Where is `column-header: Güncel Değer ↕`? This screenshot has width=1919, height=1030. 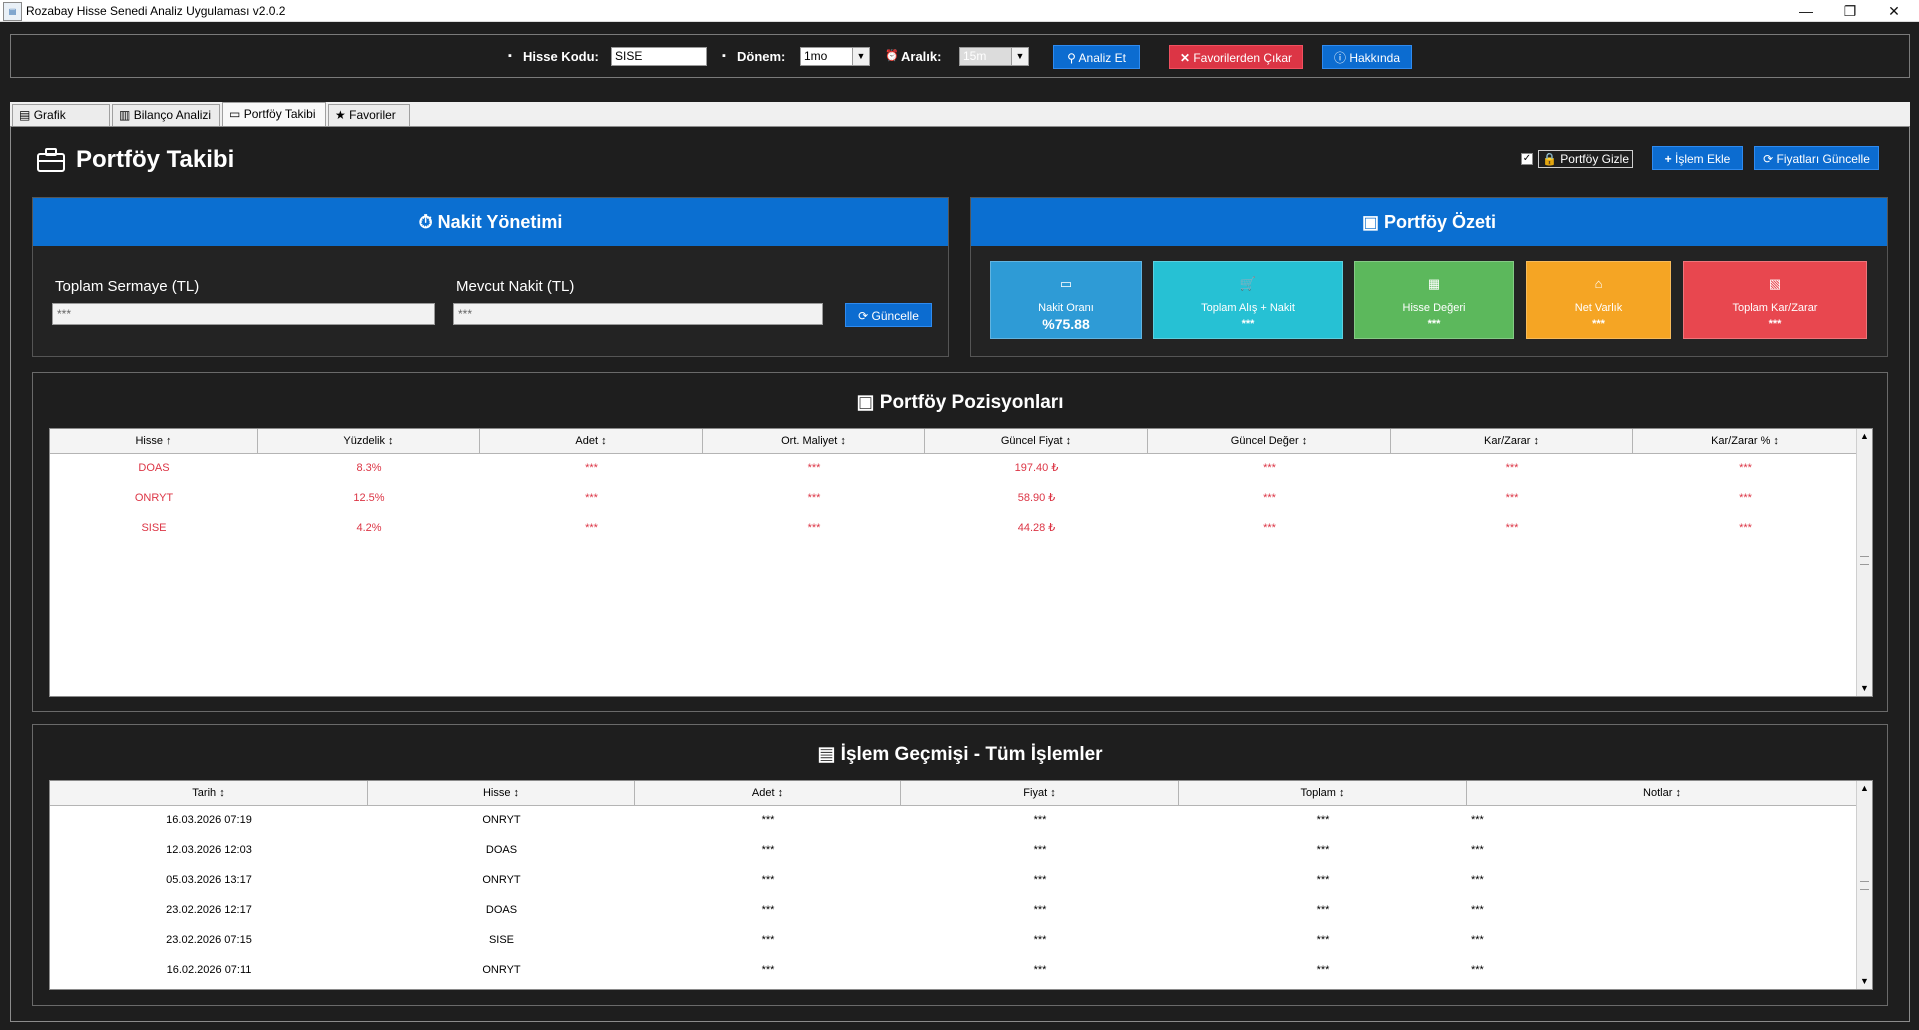 column-header: Güncel Değer ↕ is located at coordinates (1269, 441).